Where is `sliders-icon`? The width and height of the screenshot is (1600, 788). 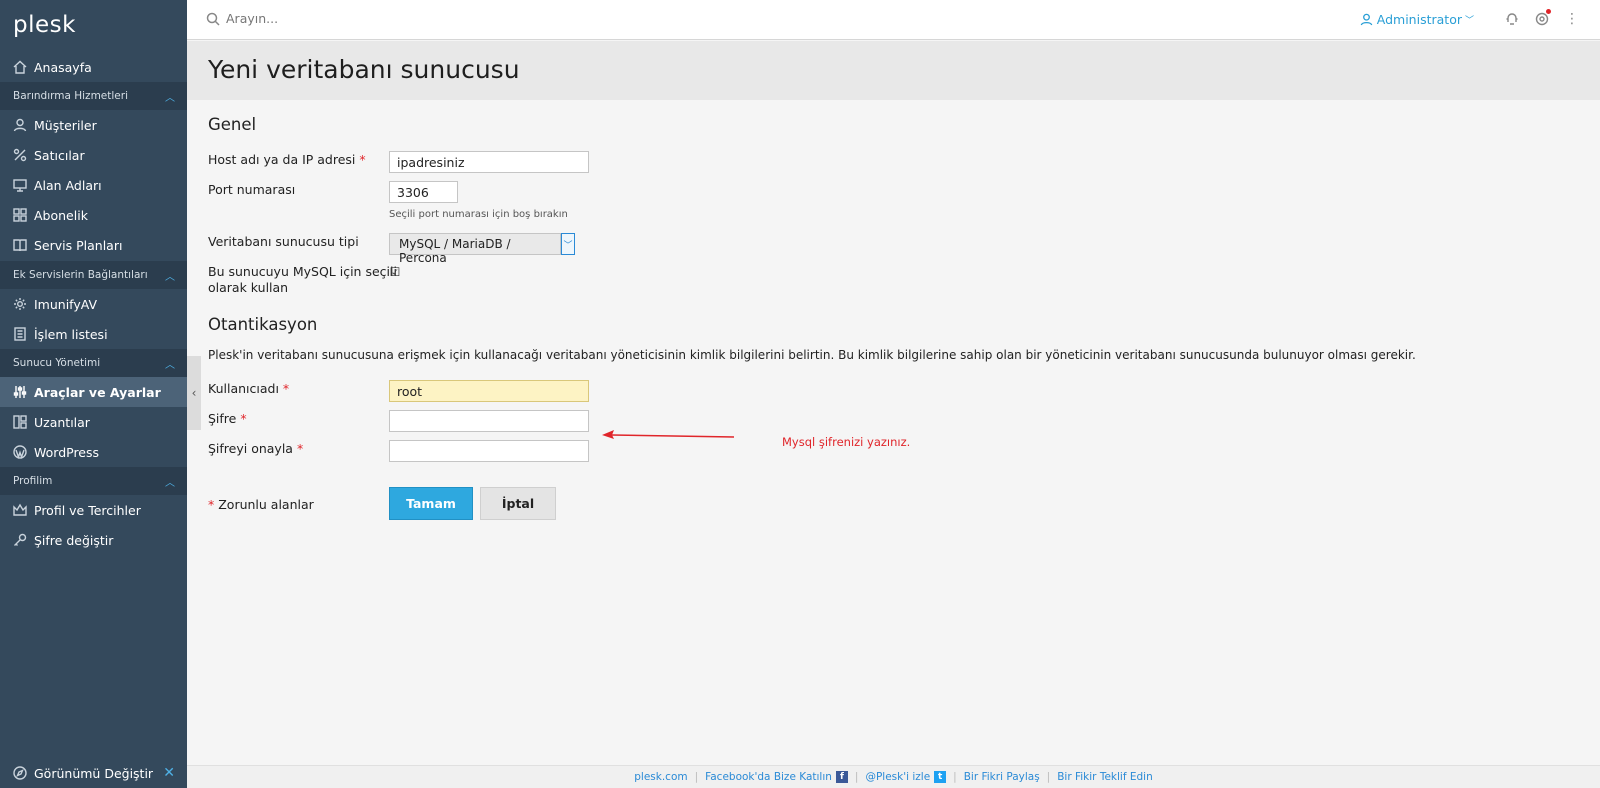
sliders-icon is located at coordinates (20, 392).